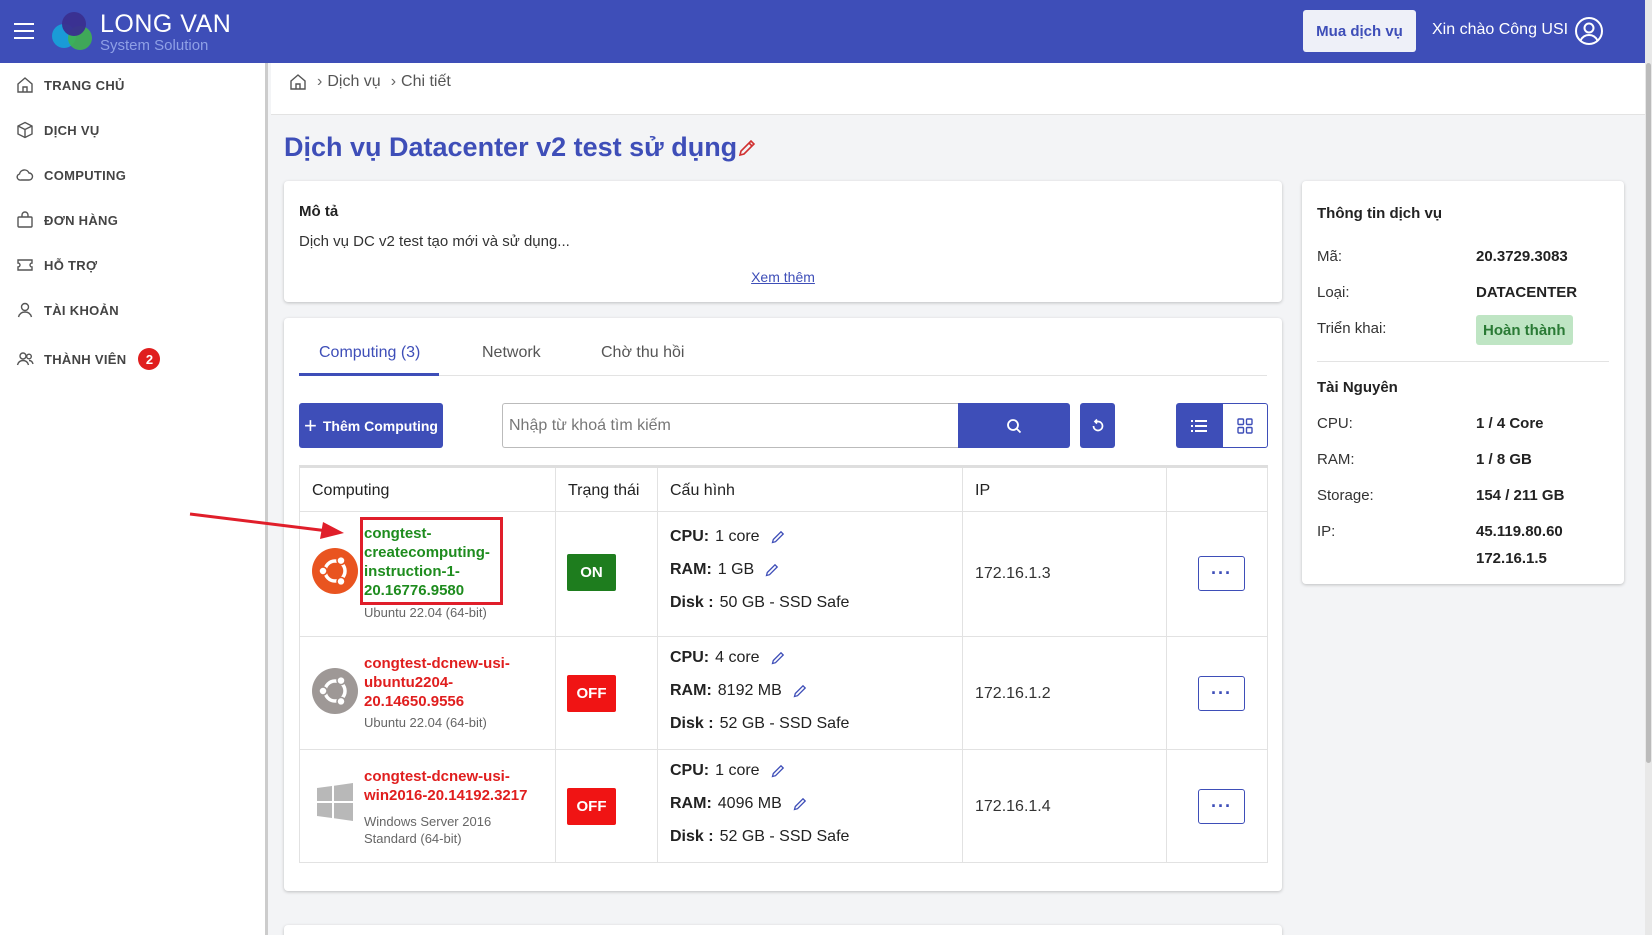 The width and height of the screenshot is (1652, 935). Describe the element at coordinates (511, 147) in the screenshot. I see `page-title: Dịch vụ Datacenter v2 test sử dụng` at that location.